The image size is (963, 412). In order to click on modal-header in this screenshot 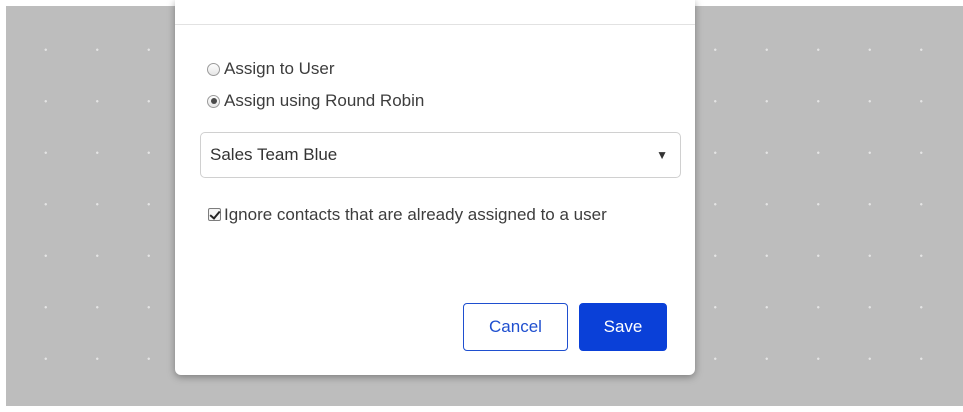, I will do `click(435, 12)`.